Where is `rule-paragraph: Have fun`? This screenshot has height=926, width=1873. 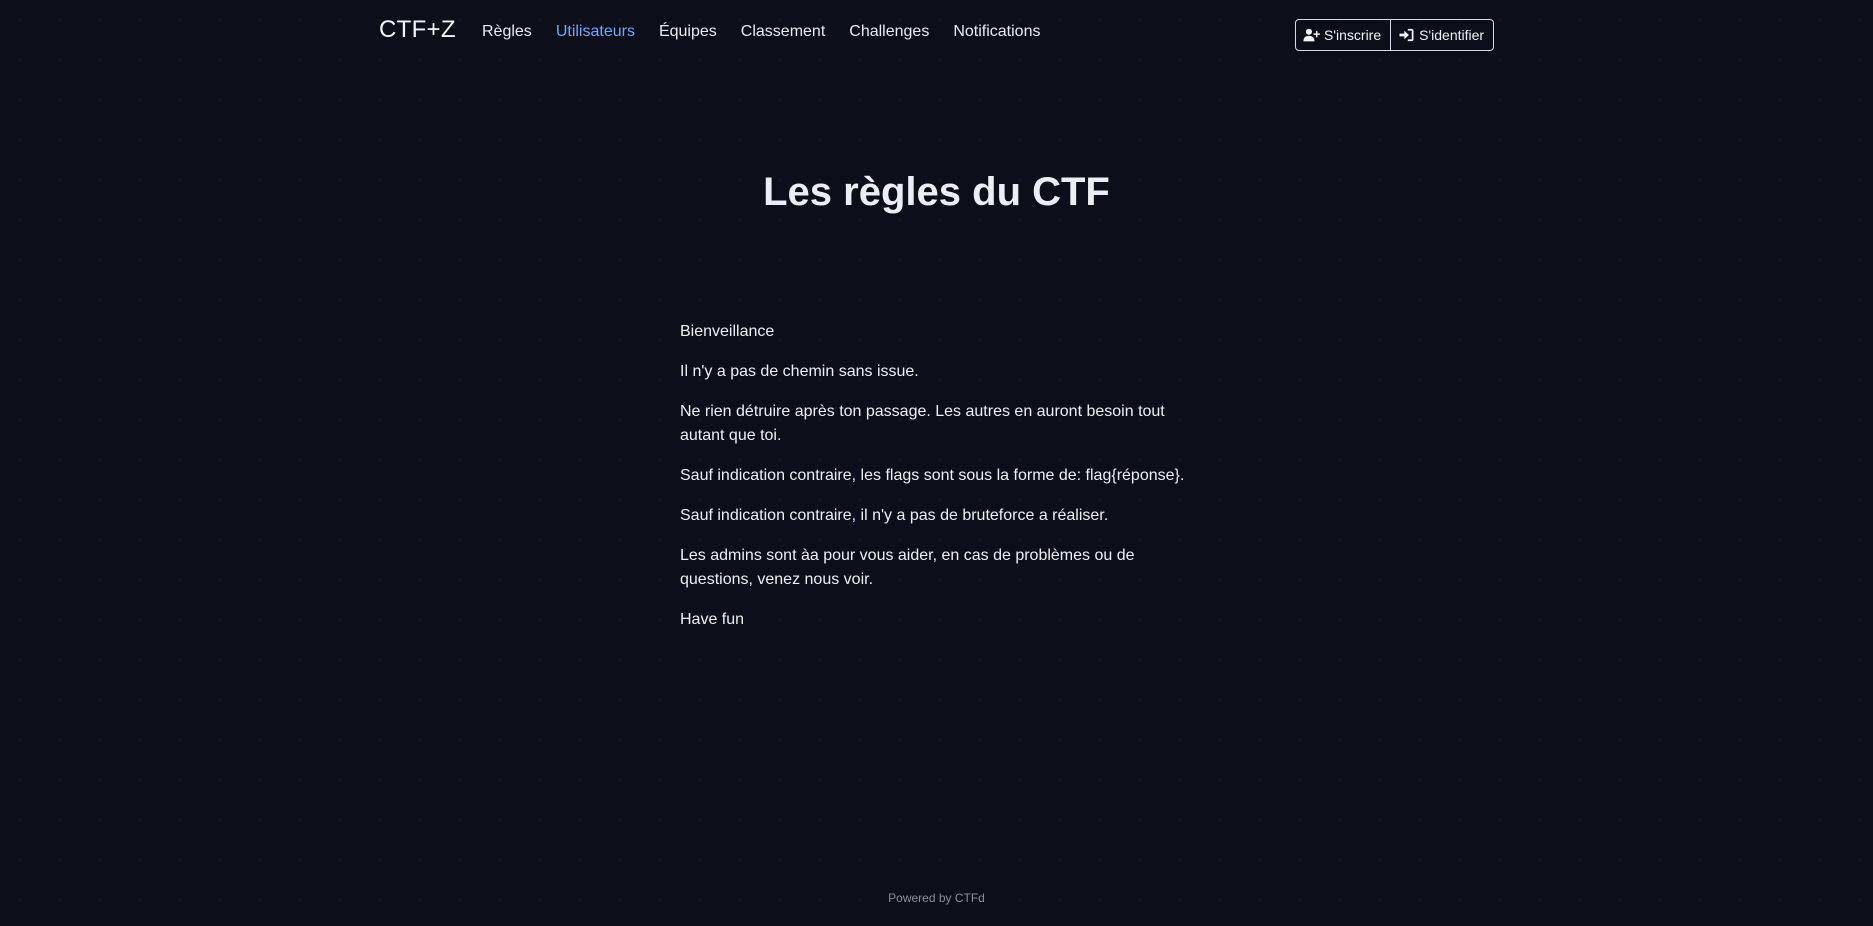
rule-paragraph: Have fun is located at coordinates (712, 619).